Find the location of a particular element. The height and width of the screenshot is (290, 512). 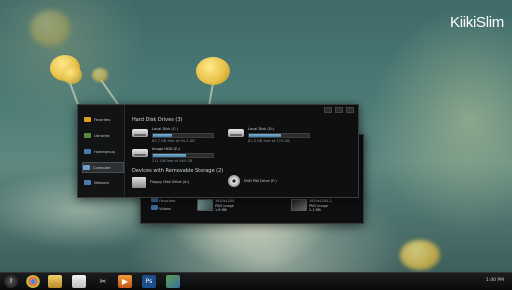

drive-free-space: 81.0 GB free of 174 GB is located at coordinates (269, 141).